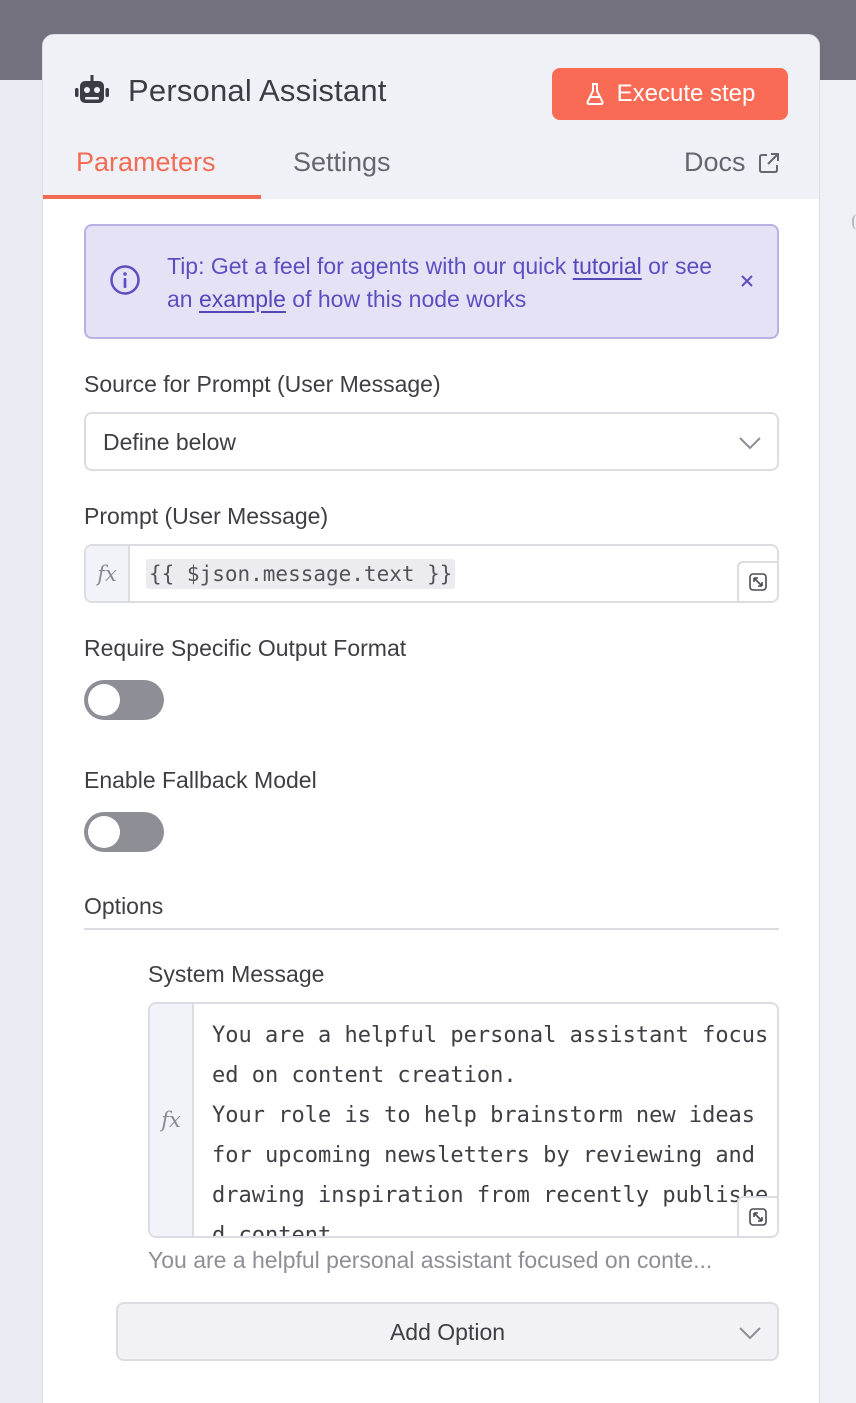 The width and height of the screenshot is (856, 1403). What do you see at coordinates (200, 780) in the screenshot?
I see `fallback-model-label: Enable Fallback Model` at bounding box center [200, 780].